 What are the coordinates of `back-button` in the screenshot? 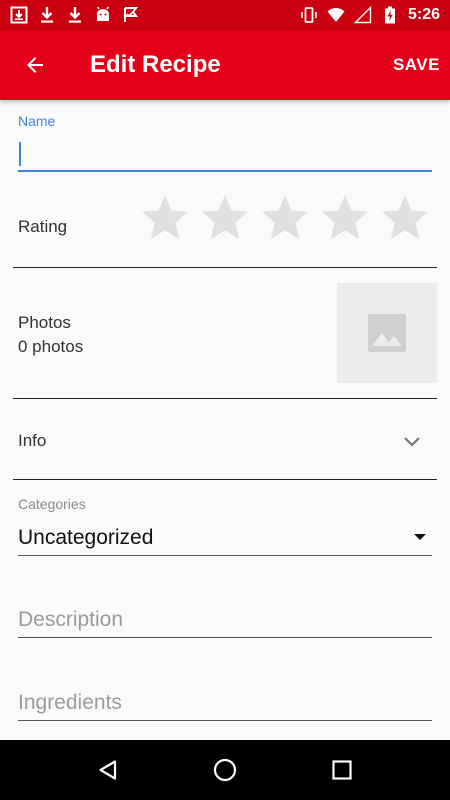 It's located at (35, 65).